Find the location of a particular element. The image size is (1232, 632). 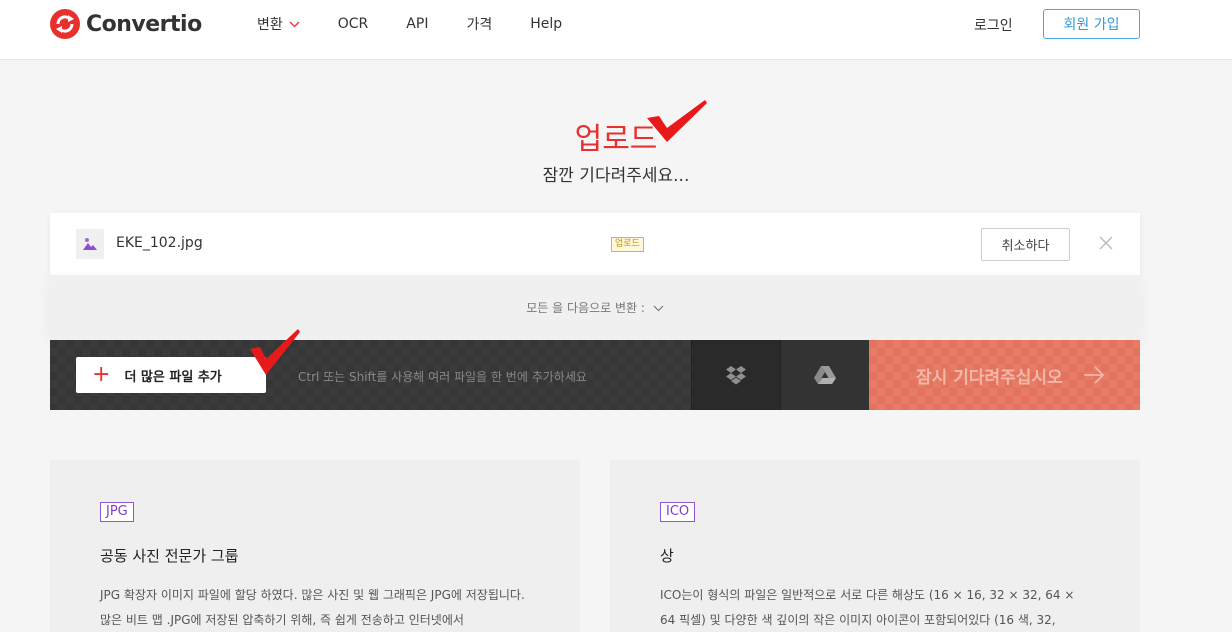

format-badge: JPG is located at coordinates (117, 512).